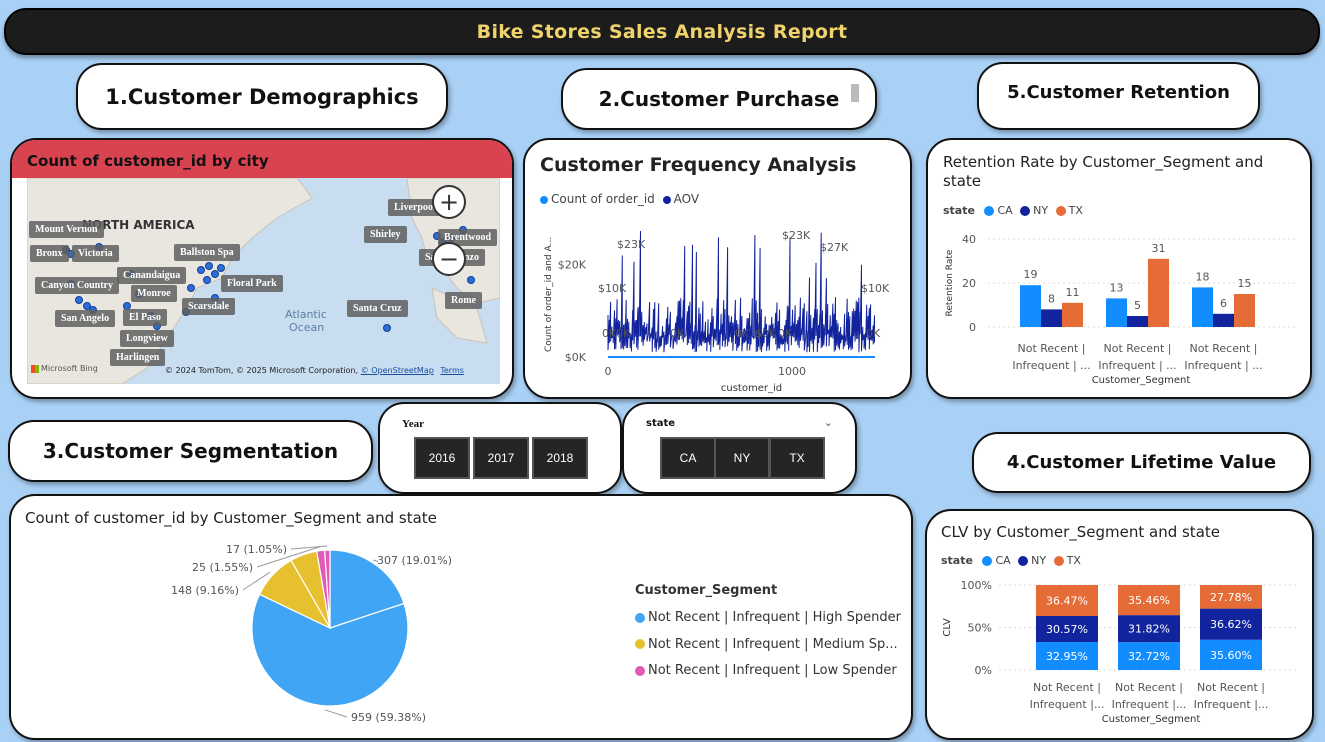  What do you see at coordinates (1137, 305) in the screenshot?
I see `data-label: 5` at bounding box center [1137, 305].